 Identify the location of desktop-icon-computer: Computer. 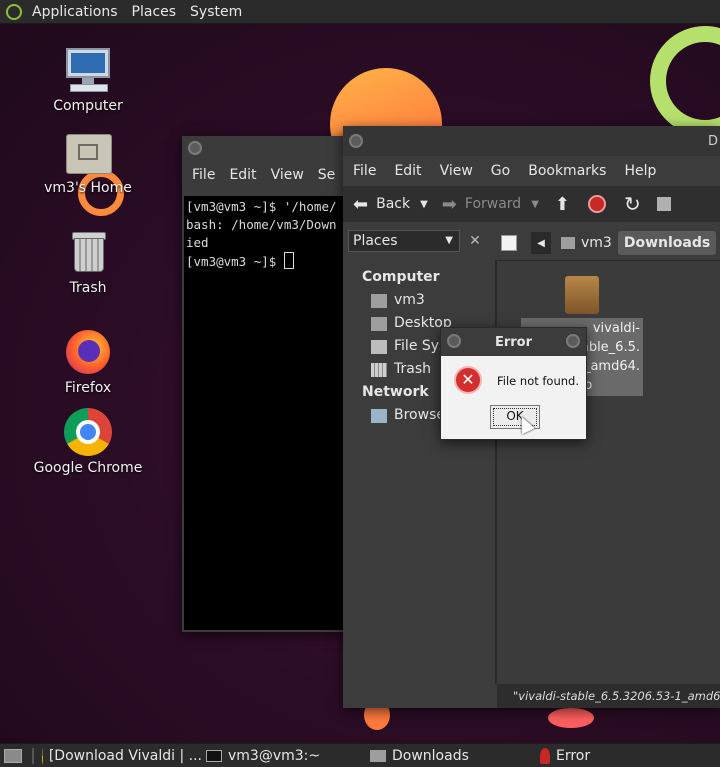
(88, 80).